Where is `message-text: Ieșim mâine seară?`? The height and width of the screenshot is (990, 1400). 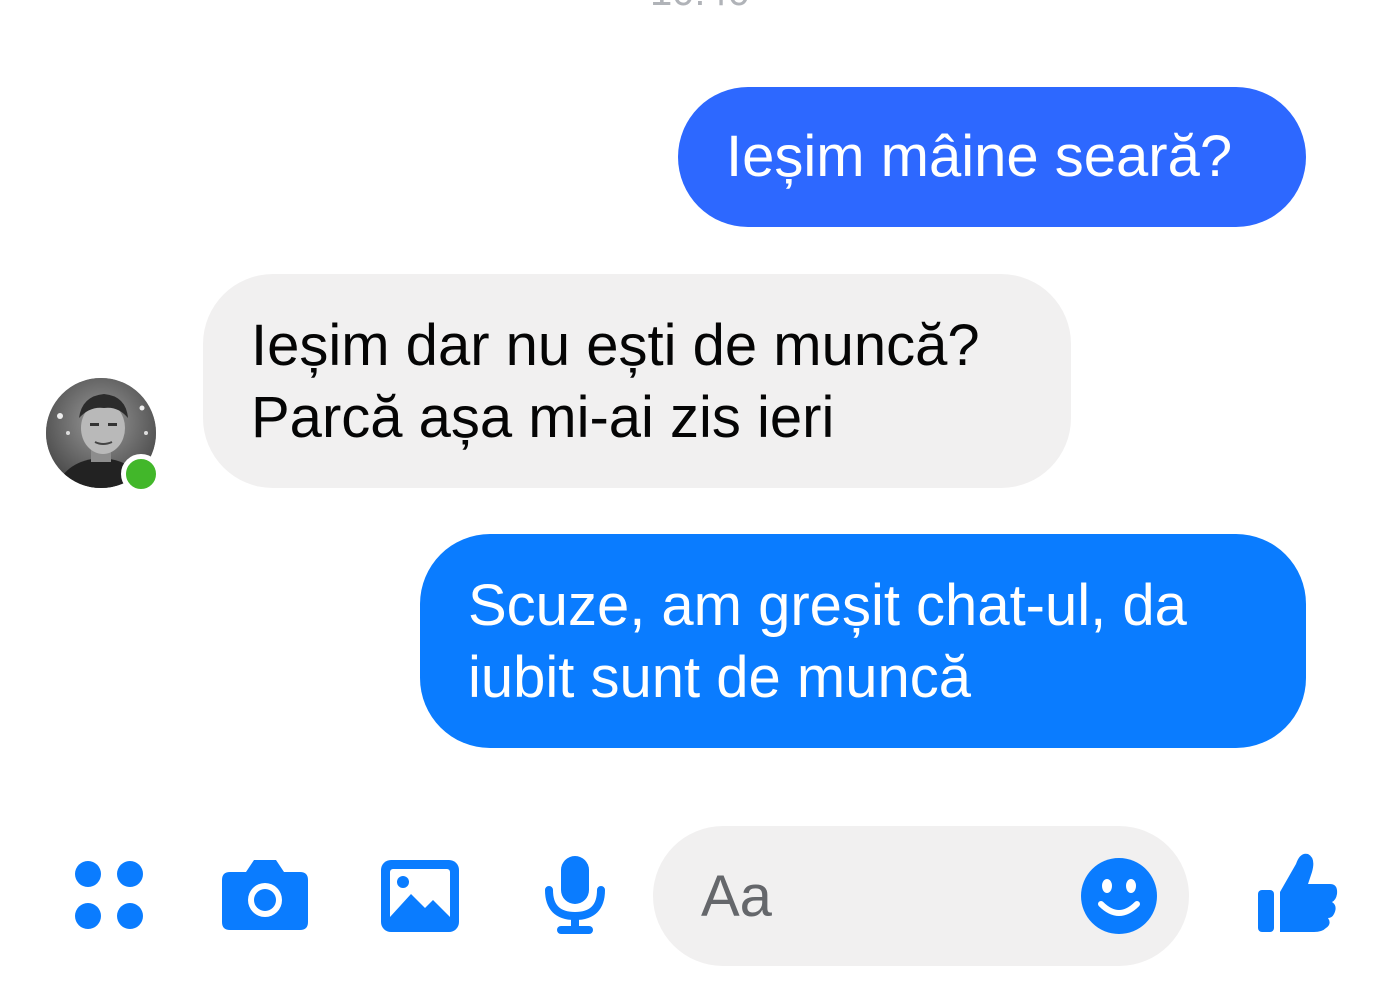 message-text: Ieșim mâine seară? is located at coordinates (979, 156).